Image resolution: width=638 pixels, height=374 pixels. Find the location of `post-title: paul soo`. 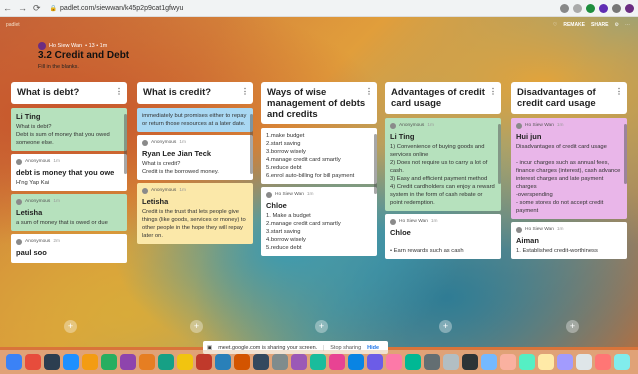

post-title: paul soo is located at coordinates (31, 252).